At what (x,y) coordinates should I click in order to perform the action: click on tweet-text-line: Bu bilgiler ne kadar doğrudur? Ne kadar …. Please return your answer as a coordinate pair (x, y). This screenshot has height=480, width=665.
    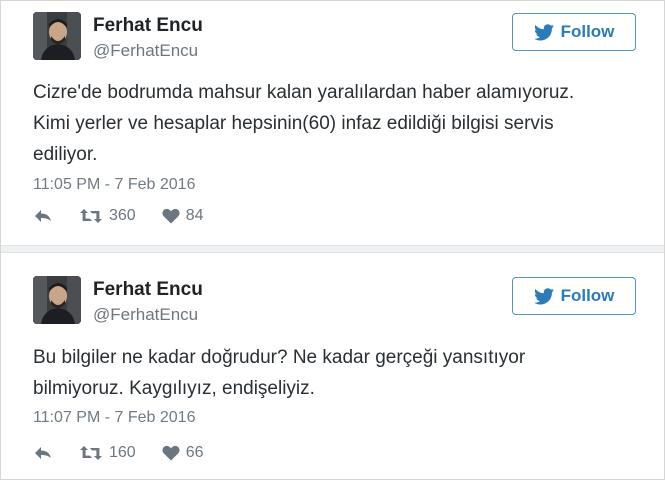
    Looking at the image, I should click on (279, 357).